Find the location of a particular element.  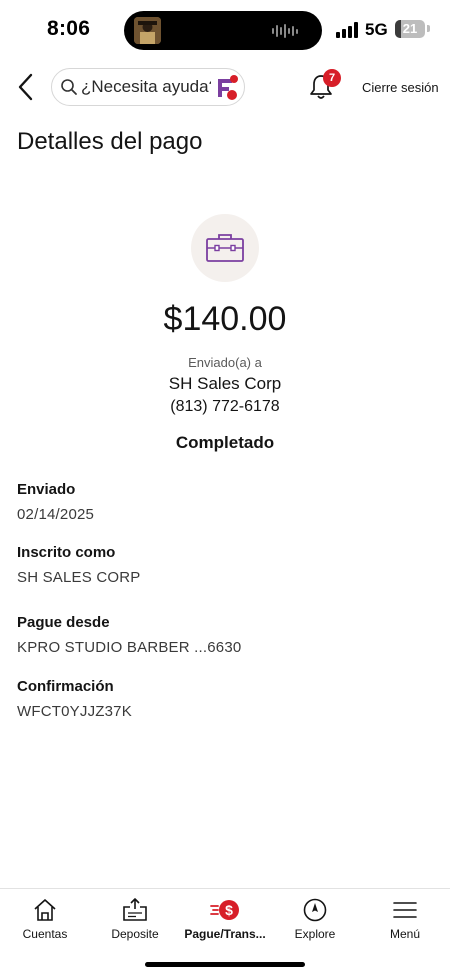

payee-name: SH Sales Corp is located at coordinates (225, 383).